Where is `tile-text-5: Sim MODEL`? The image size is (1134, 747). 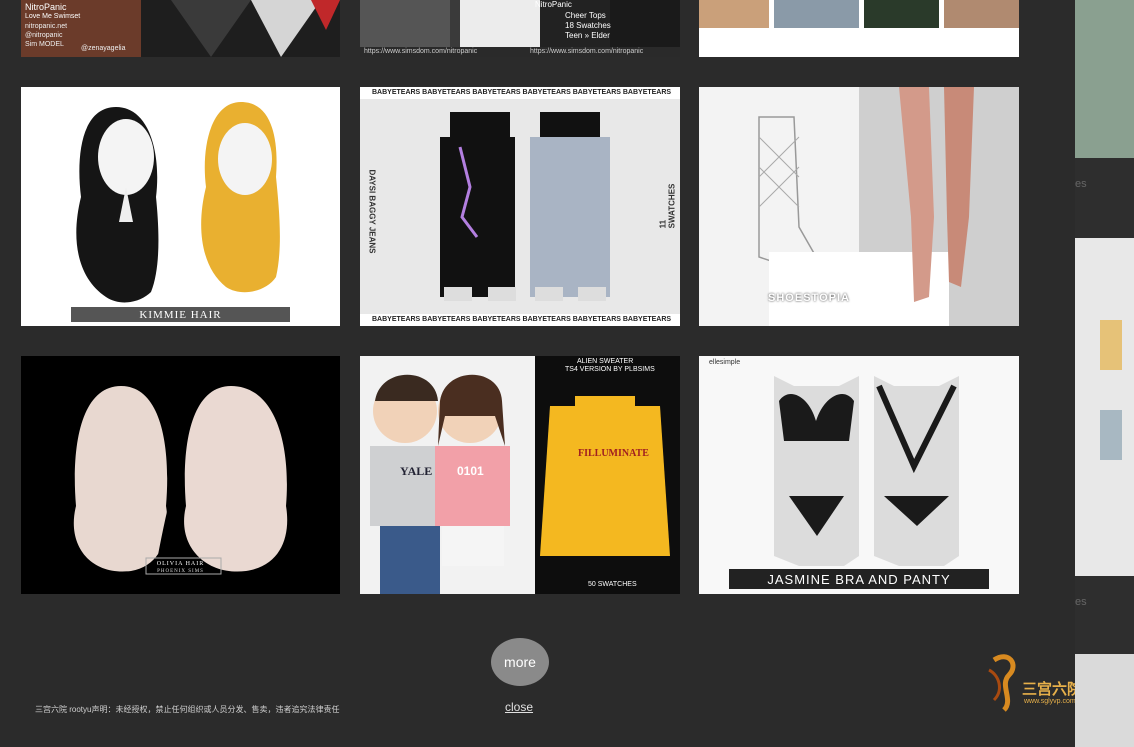
tile-text-5: Sim MODEL is located at coordinates (44, 44).